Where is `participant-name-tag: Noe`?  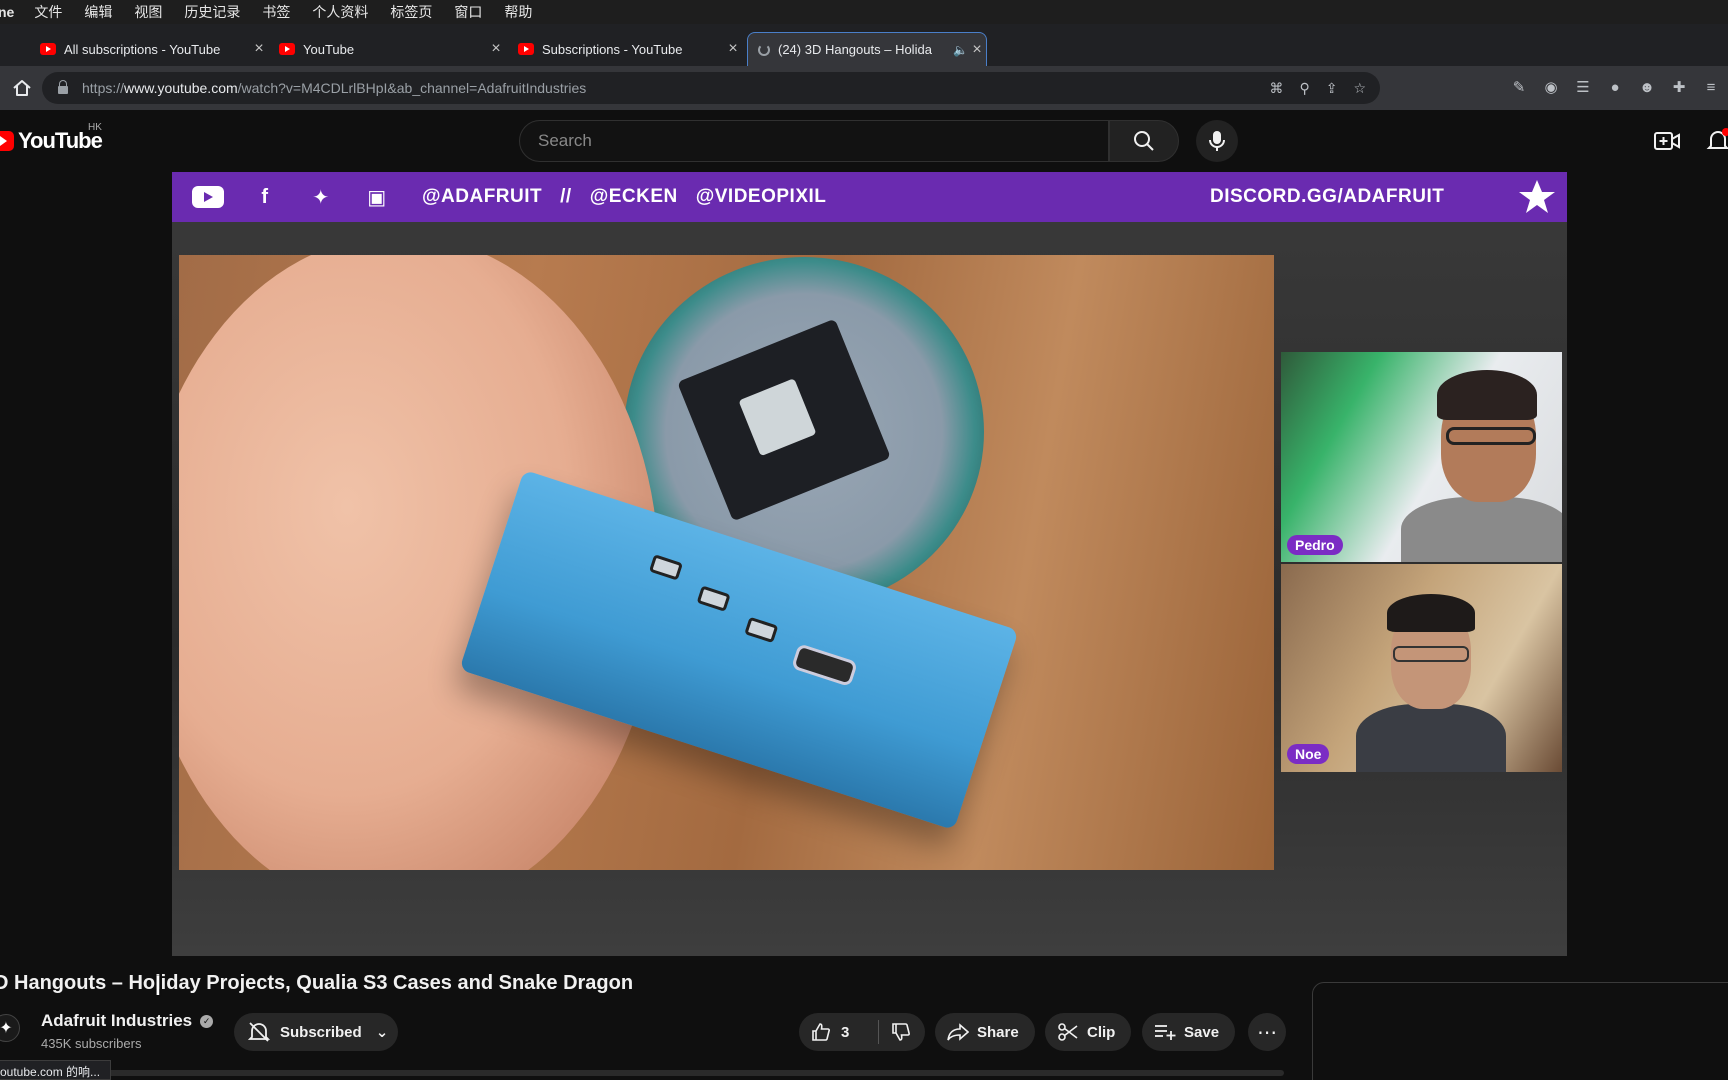 participant-name-tag: Noe is located at coordinates (1308, 754).